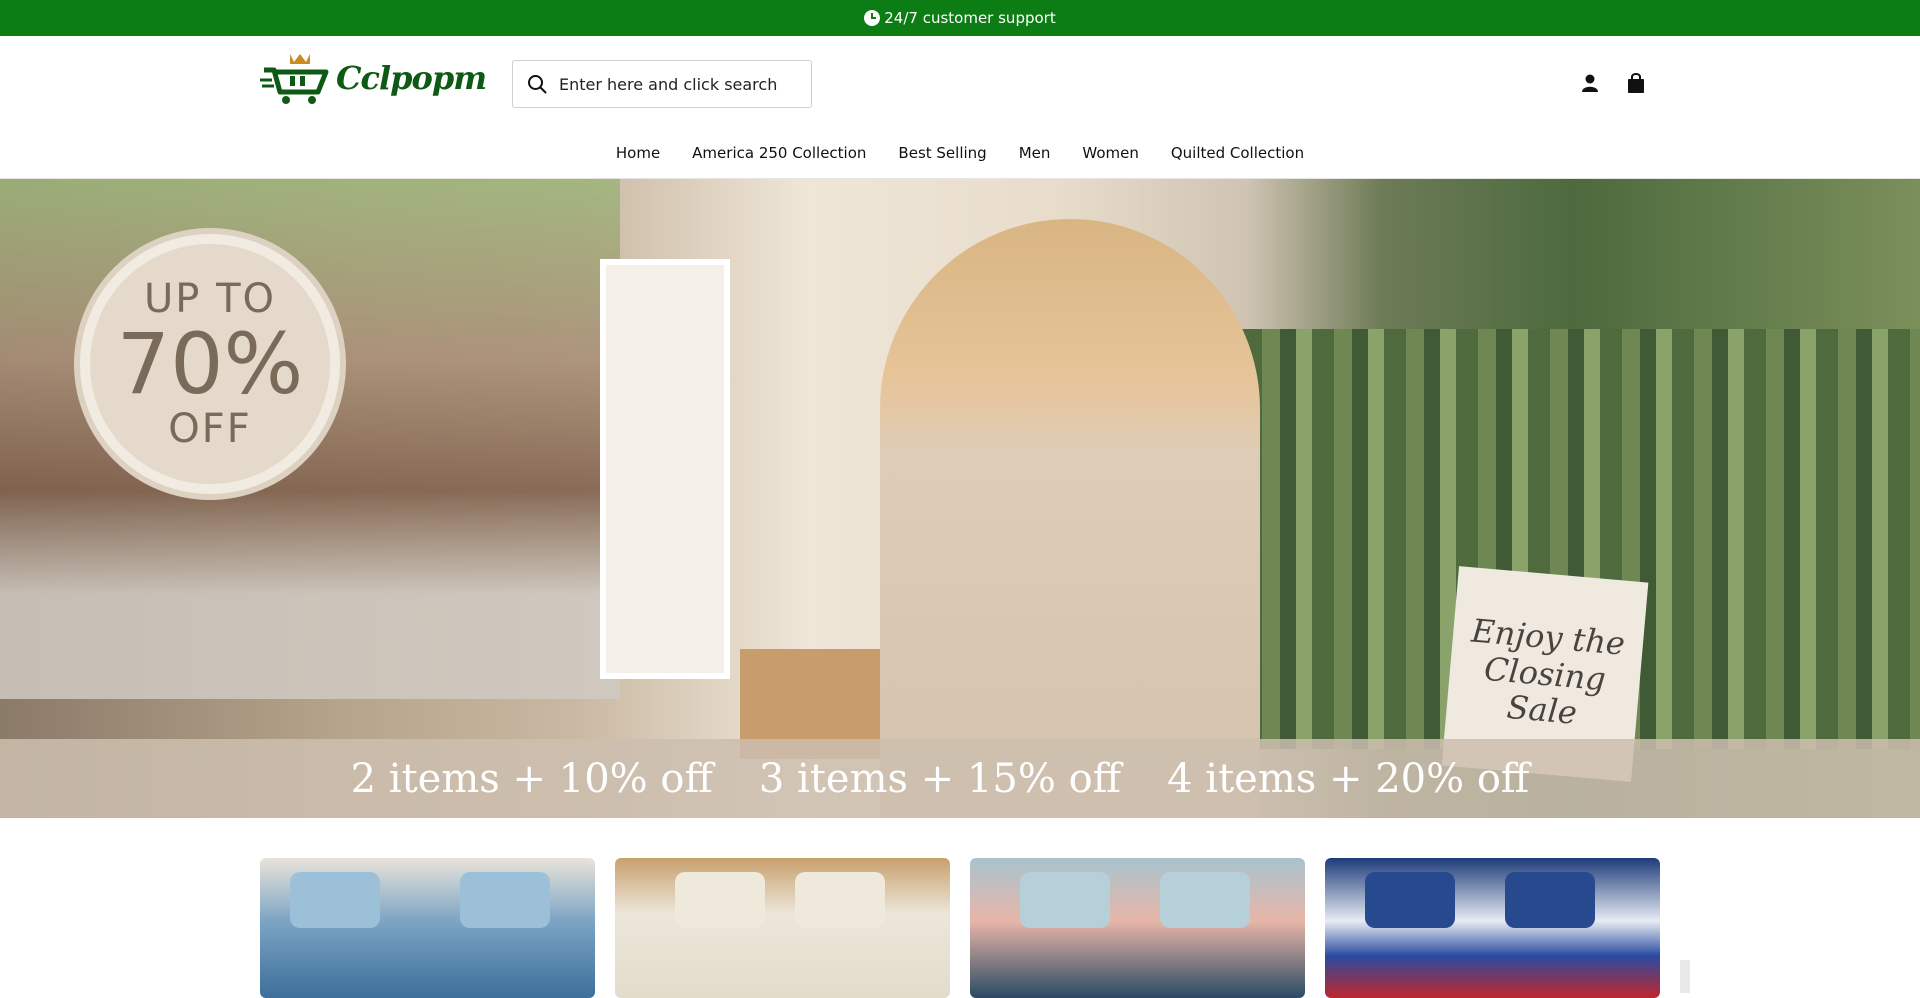  Describe the element at coordinates (210, 429) in the screenshot. I see `badge-line-3: OFF` at that location.